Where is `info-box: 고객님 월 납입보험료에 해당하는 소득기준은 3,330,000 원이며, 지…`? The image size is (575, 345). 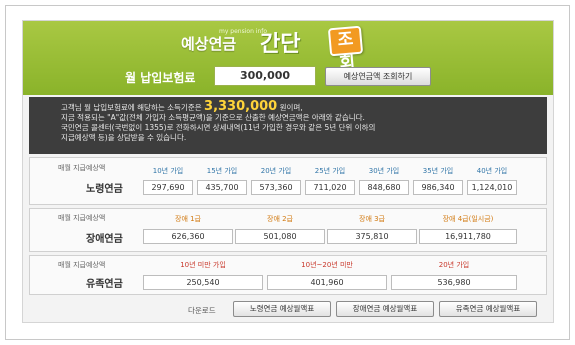
info-box: 고객님 월 납입보험료에 해당하는 소득기준은 3,330,000 원이며, 지… is located at coordinates (288, 125).